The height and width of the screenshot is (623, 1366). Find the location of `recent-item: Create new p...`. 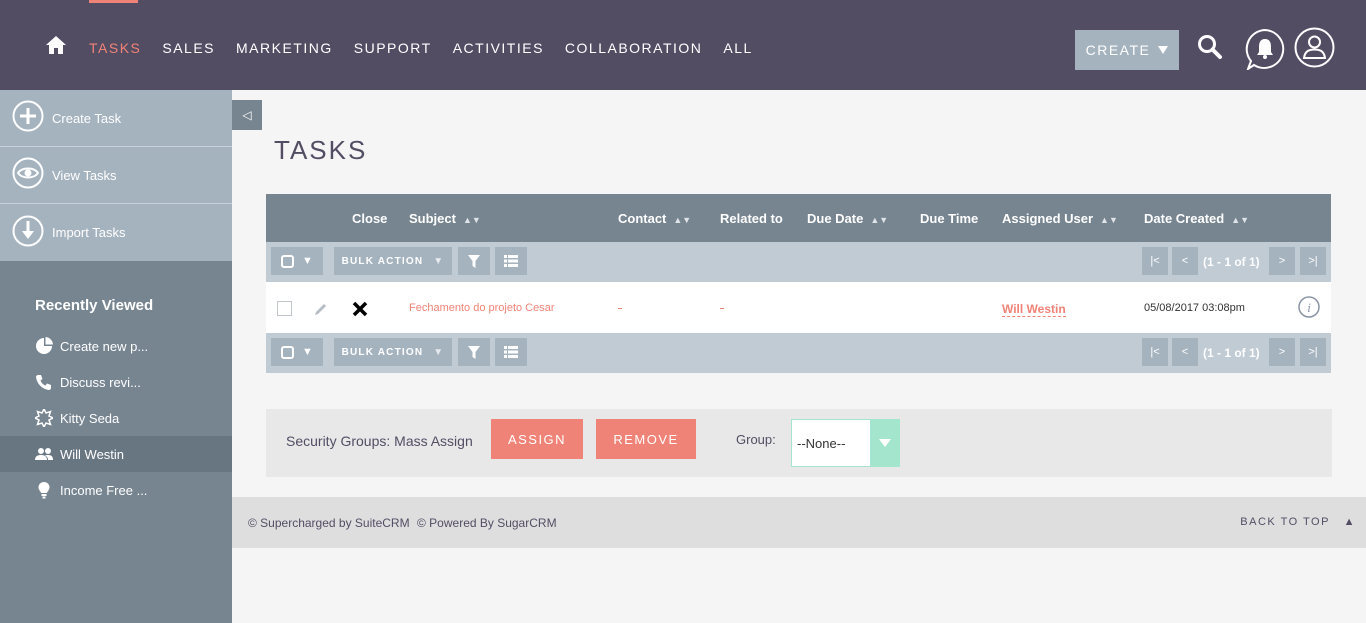

recent-item: Create new p... is located at coordinates (116, 346).